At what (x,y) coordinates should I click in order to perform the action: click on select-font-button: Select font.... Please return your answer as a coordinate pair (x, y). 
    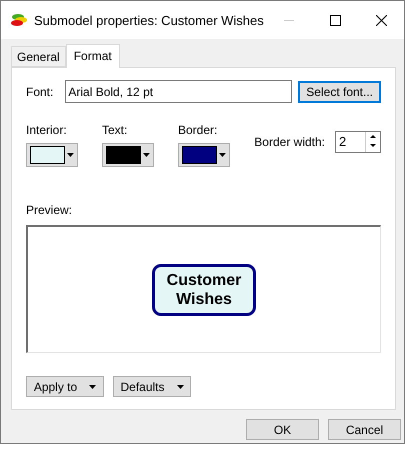
    Looking at the image, I should click on (339, 91).